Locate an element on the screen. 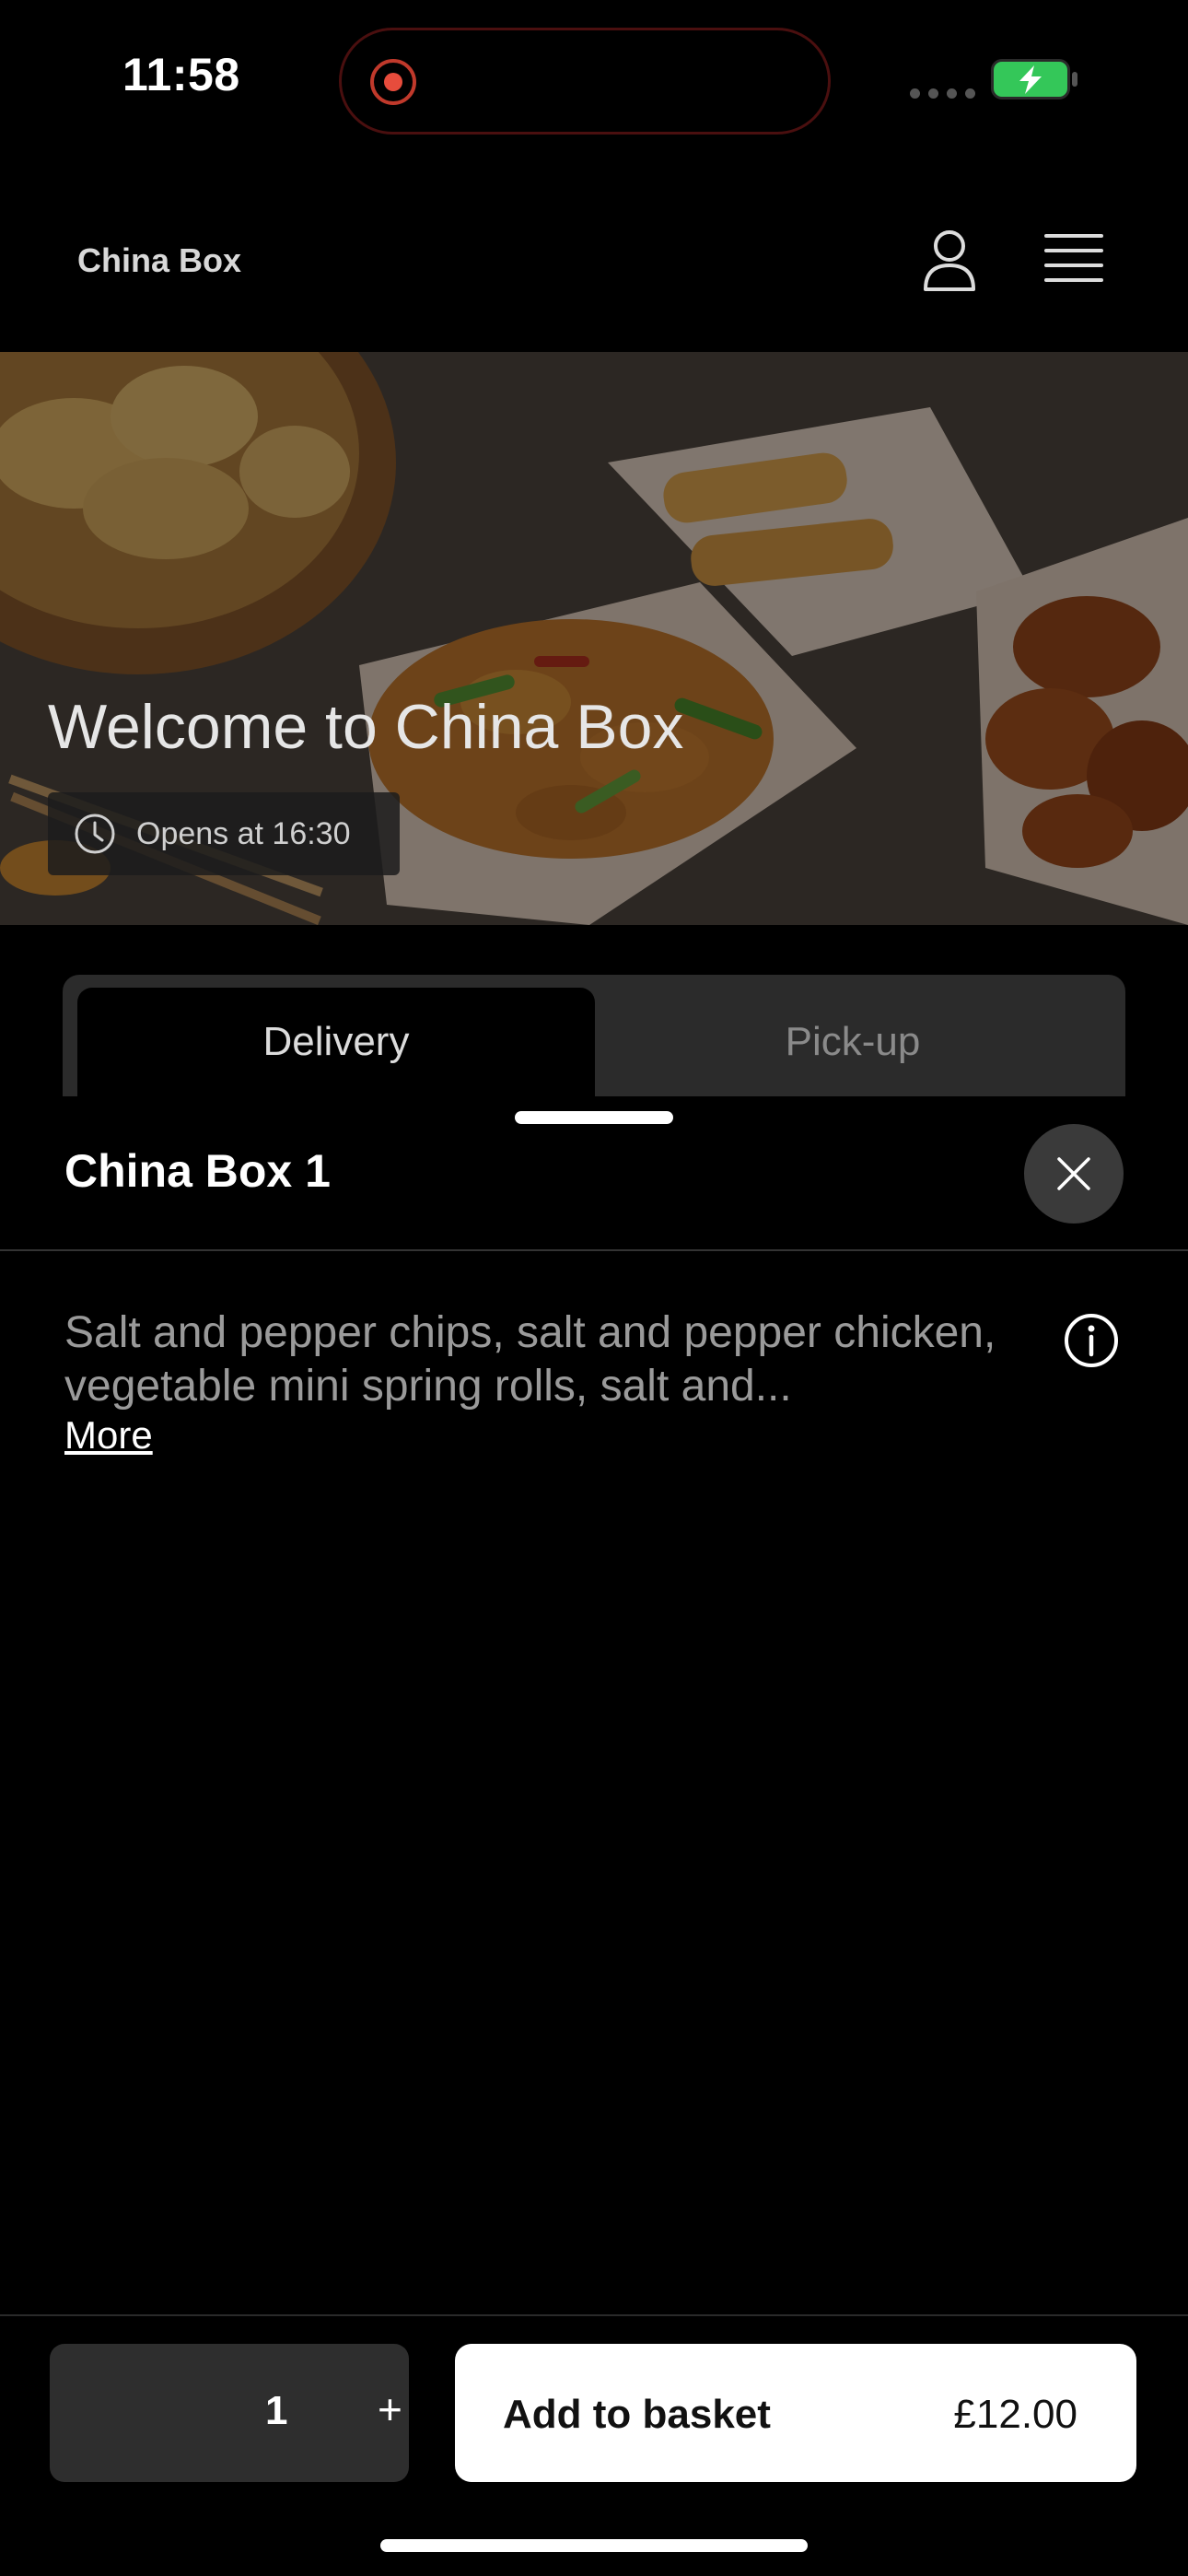 This screenshot has height=2576, width=1188. tab-pick-up: Pick-up is located at coordinates (853, 1042).